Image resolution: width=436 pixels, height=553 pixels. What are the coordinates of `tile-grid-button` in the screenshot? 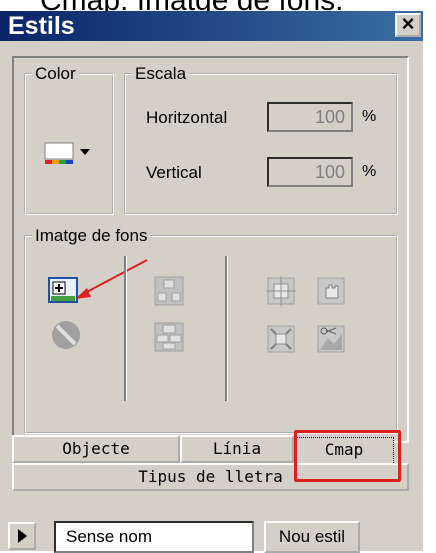 It's located at (169, 339).